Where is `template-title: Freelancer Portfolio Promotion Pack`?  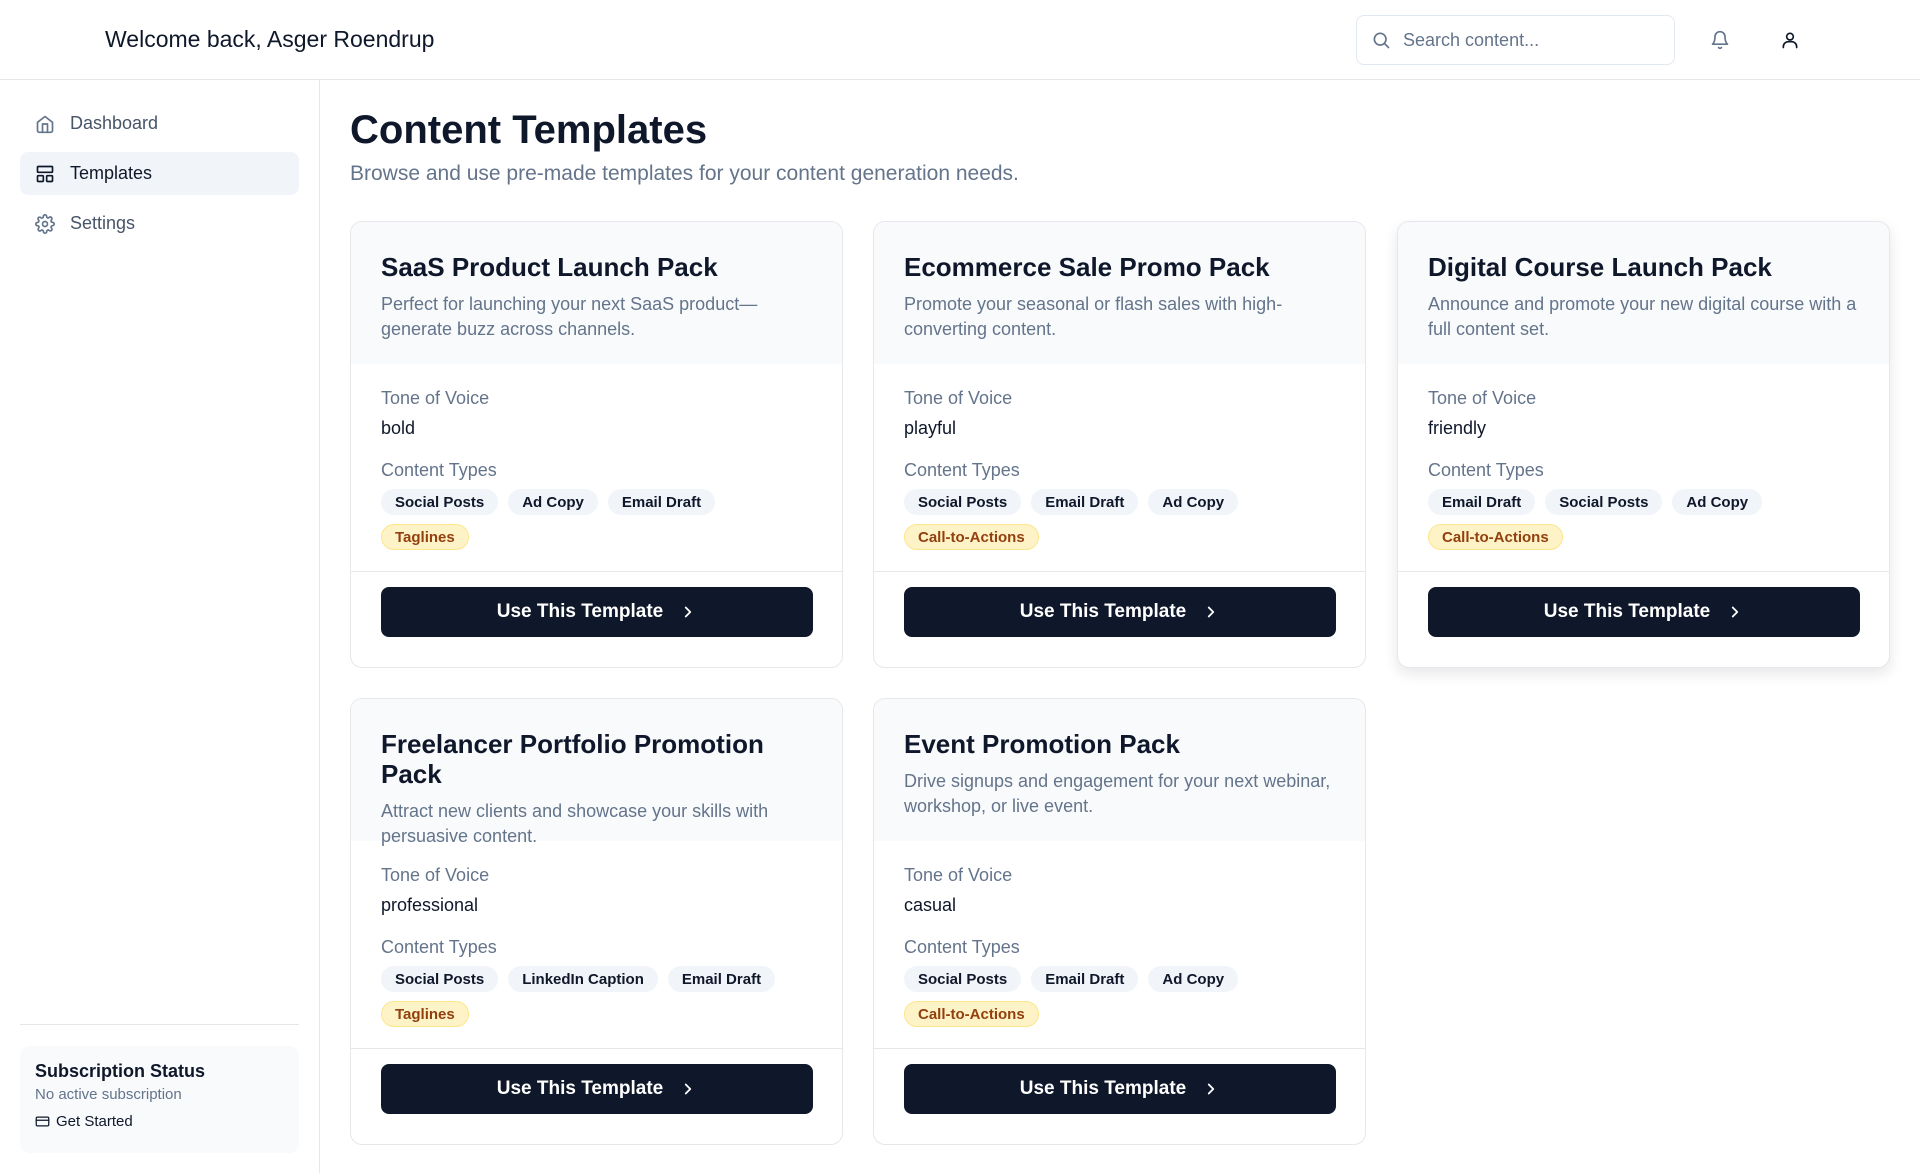 template-title: Freelancer Portfolio Promotion Pack is located at coordinates (572, 759).